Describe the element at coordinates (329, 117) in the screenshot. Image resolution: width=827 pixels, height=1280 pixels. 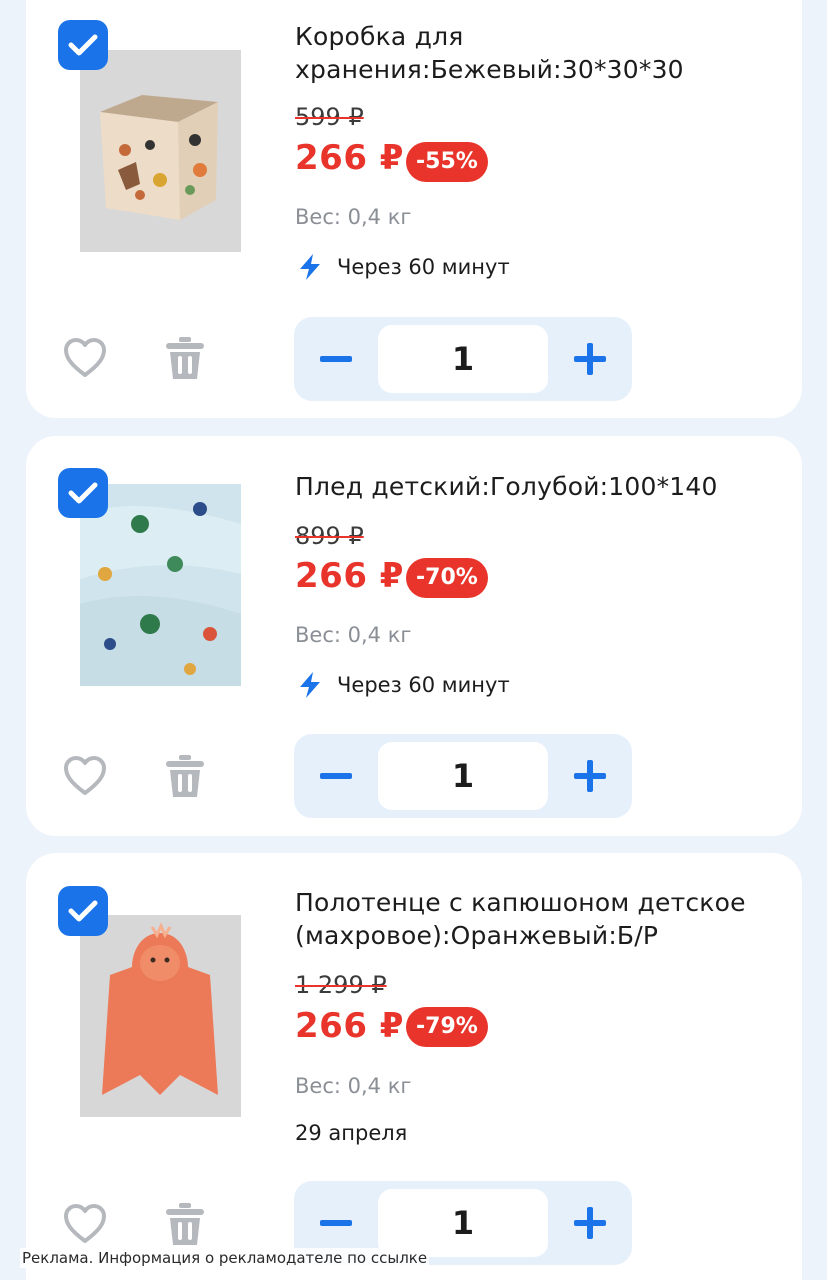
I see `old-price: 599 ₽` at that location.